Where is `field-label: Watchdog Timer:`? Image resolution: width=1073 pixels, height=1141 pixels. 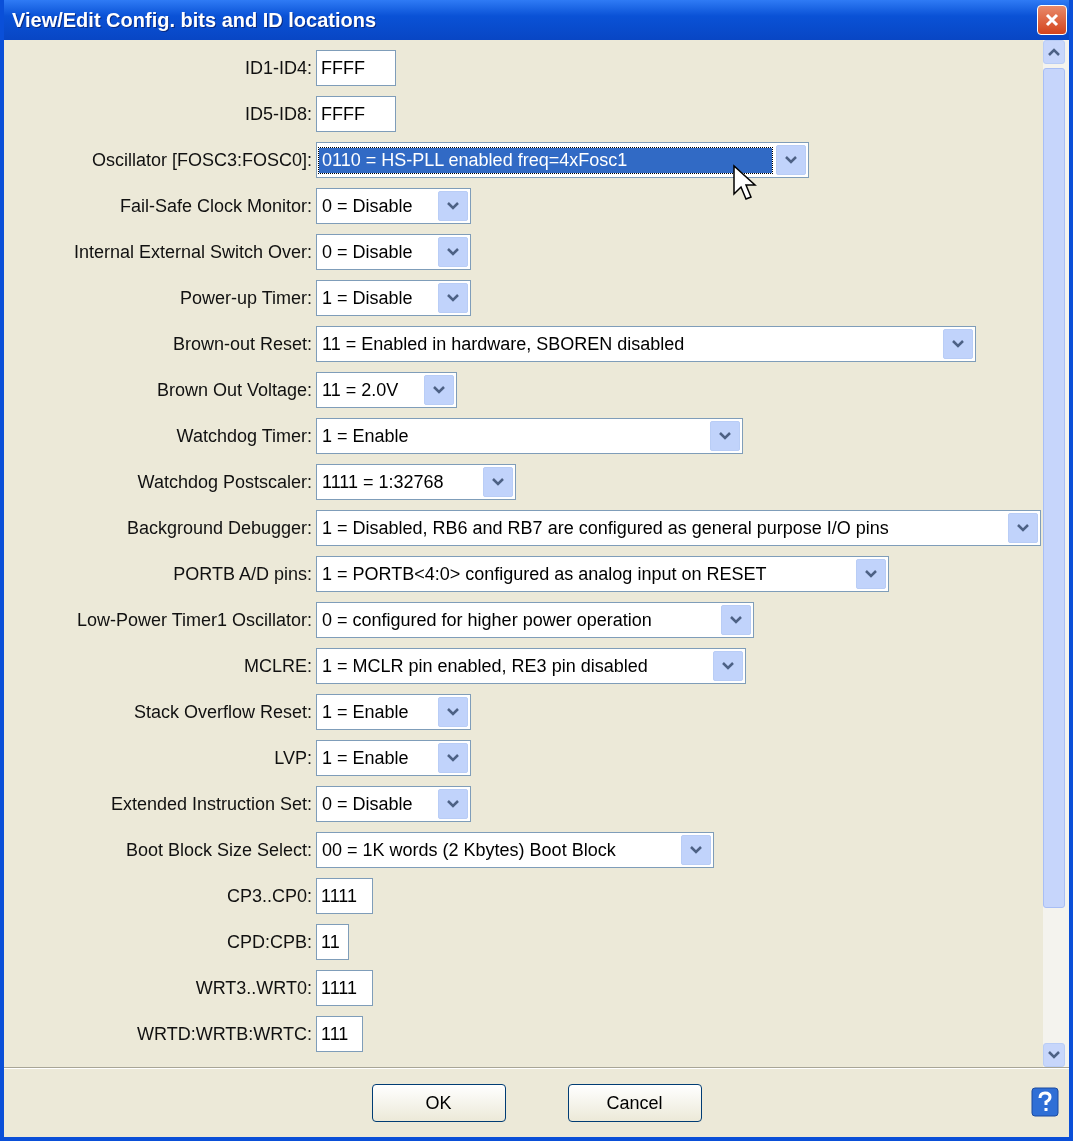
field-label: Watchdog Timer: is located at coordinates (244, 436).